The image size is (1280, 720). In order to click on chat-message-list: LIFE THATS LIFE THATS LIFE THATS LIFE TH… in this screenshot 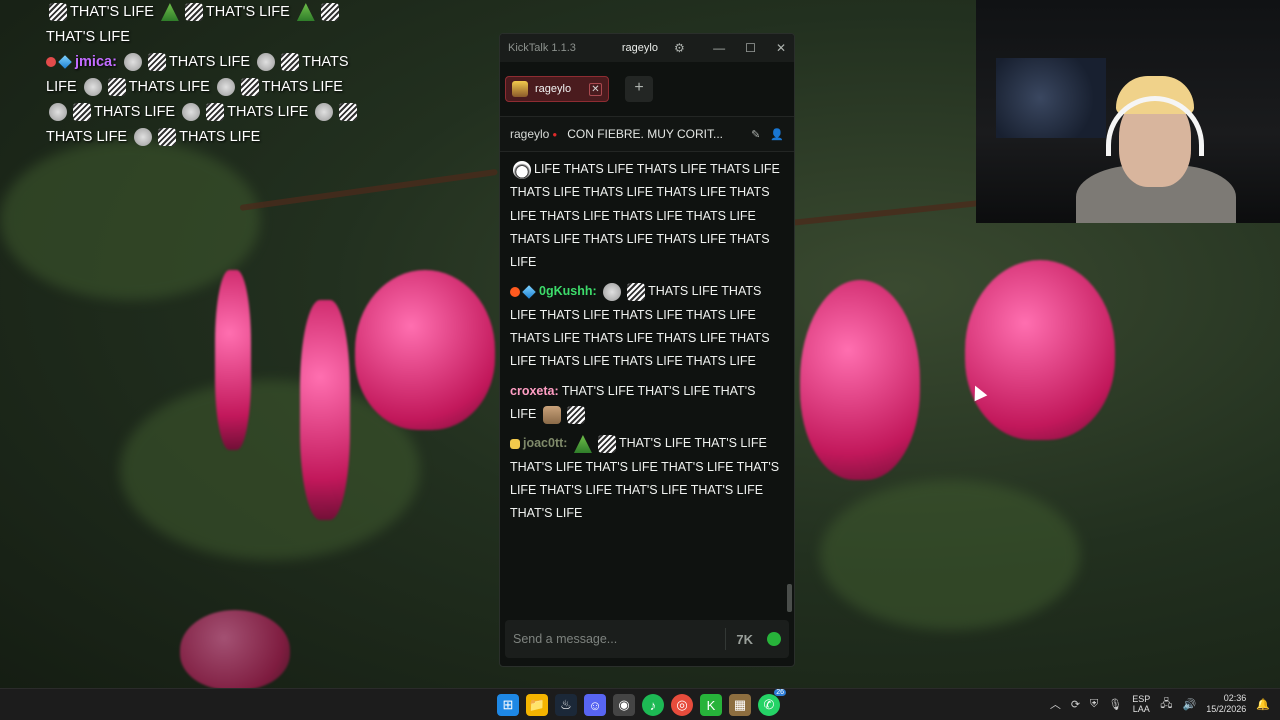, I will do `click(645, 386)`.